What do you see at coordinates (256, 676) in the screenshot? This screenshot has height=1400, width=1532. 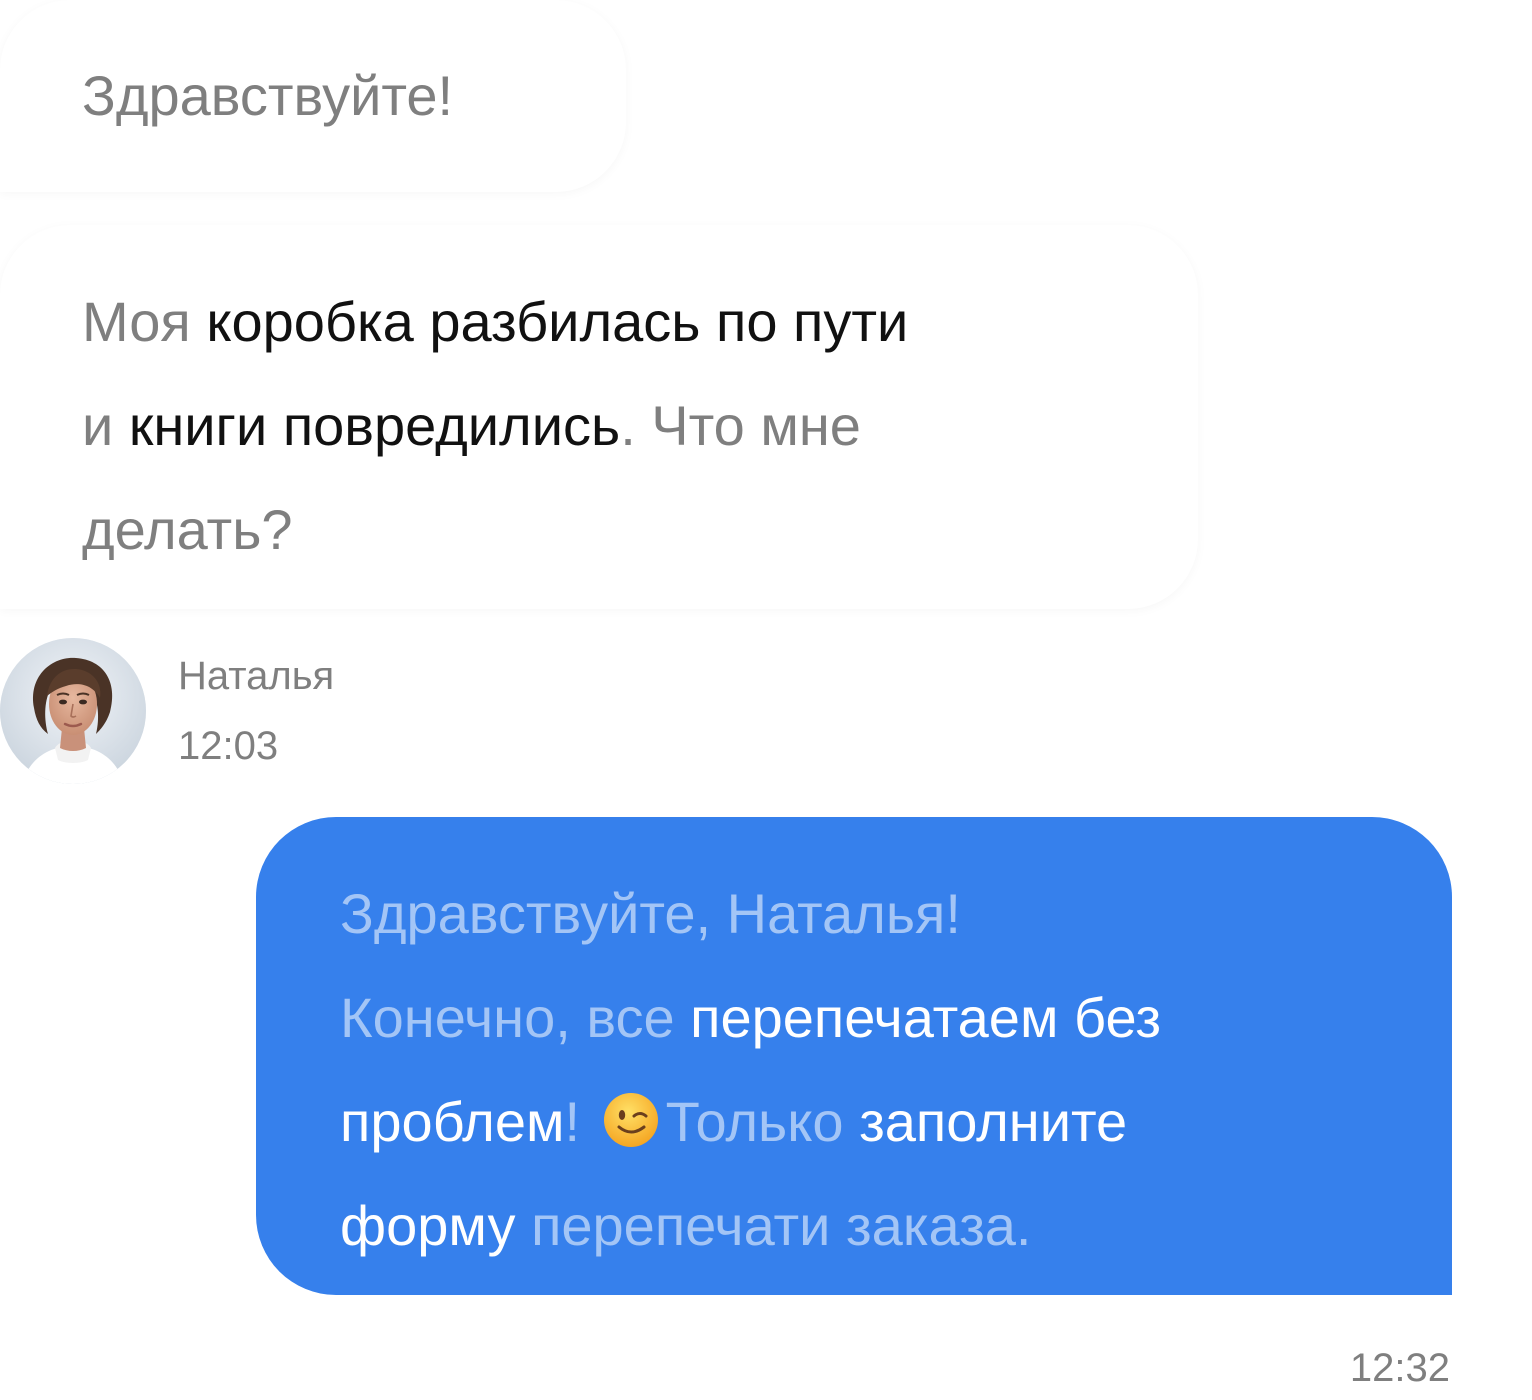 I see `sender-name: Наталья` at bounding box center [256, 676].